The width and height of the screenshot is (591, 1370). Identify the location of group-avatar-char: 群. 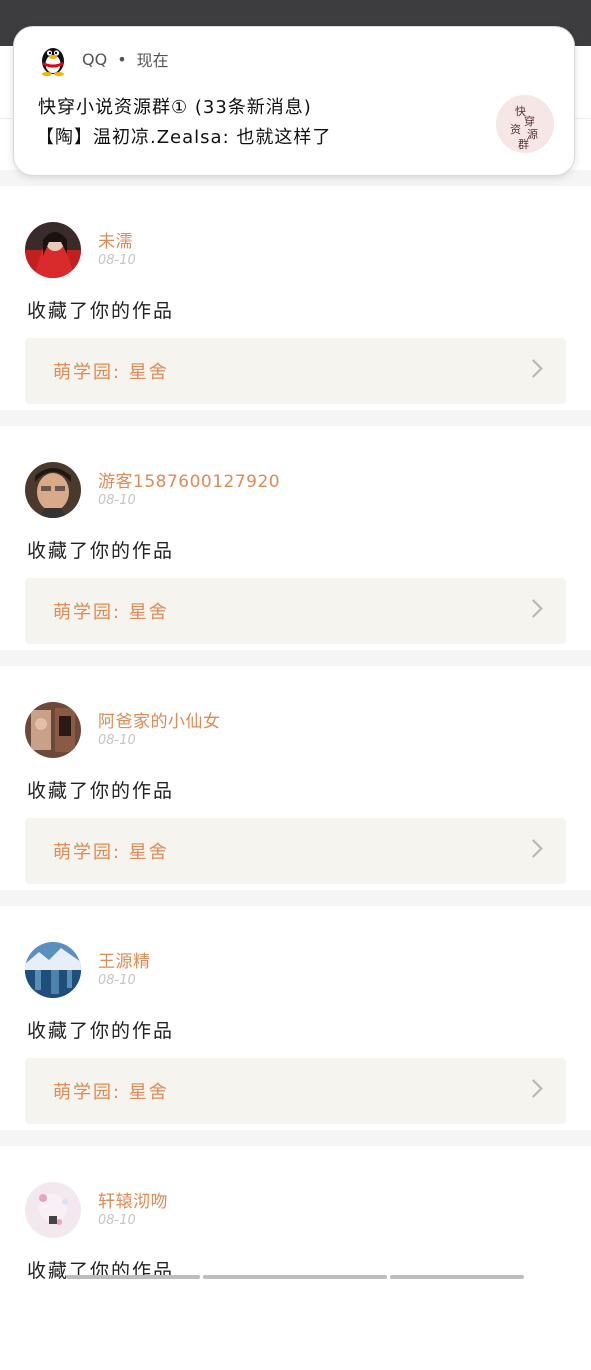
(523, 144).